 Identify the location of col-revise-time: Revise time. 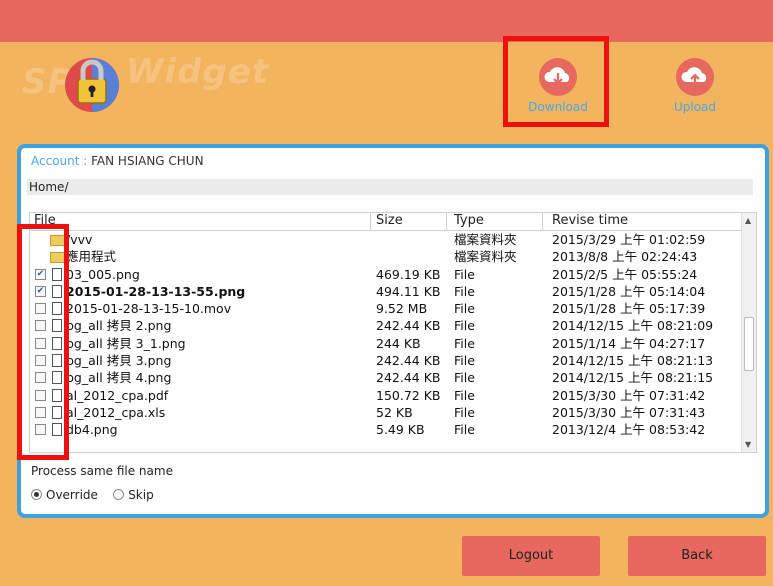
(590, 220).